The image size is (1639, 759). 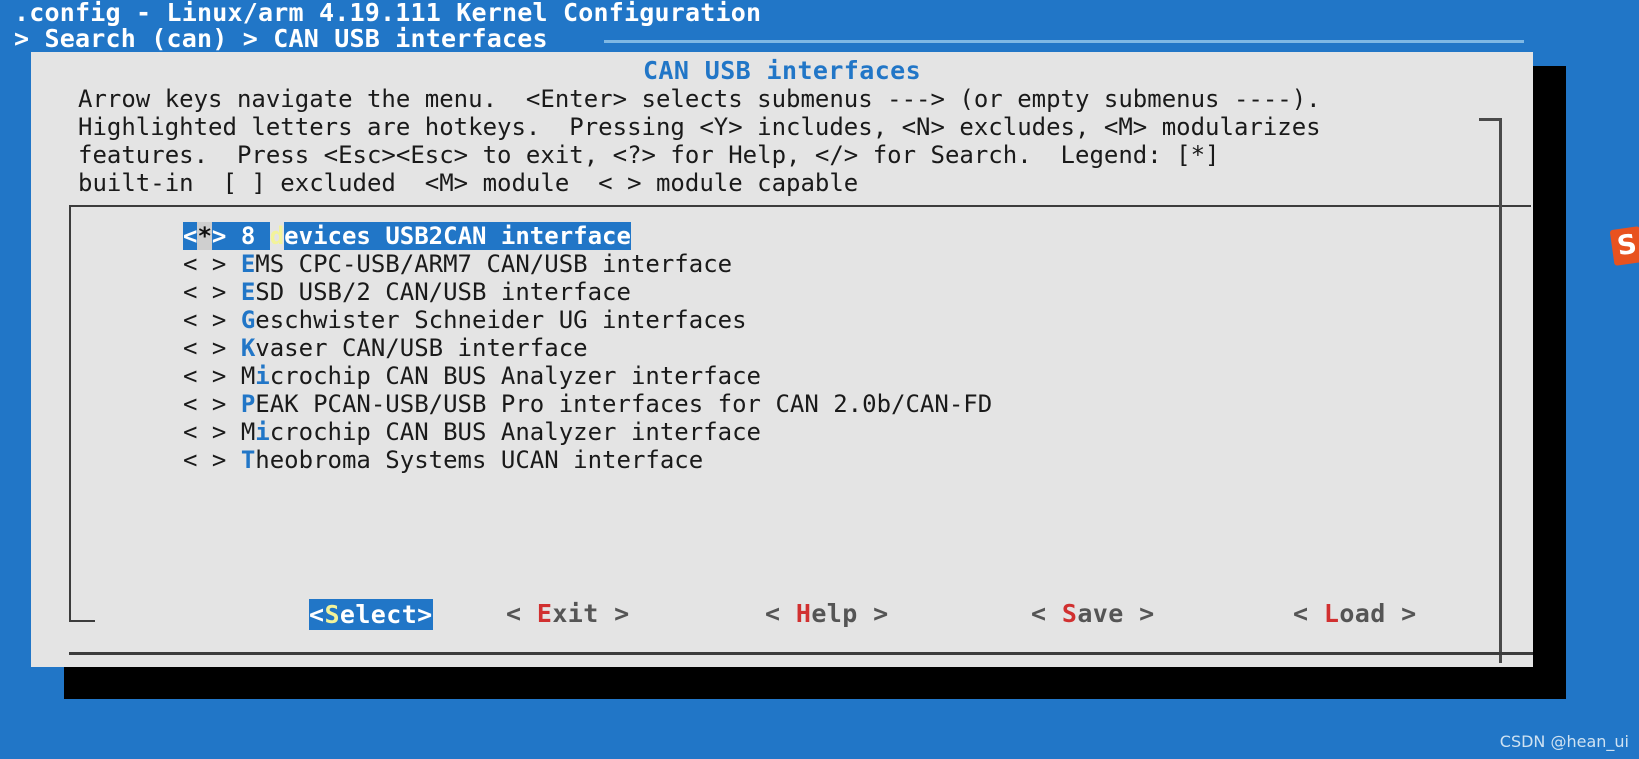 What do you see at coordinates (277, 236) in the screenshot?
I see `menu-item-hotkey: d` at bounding box center [277, 236].